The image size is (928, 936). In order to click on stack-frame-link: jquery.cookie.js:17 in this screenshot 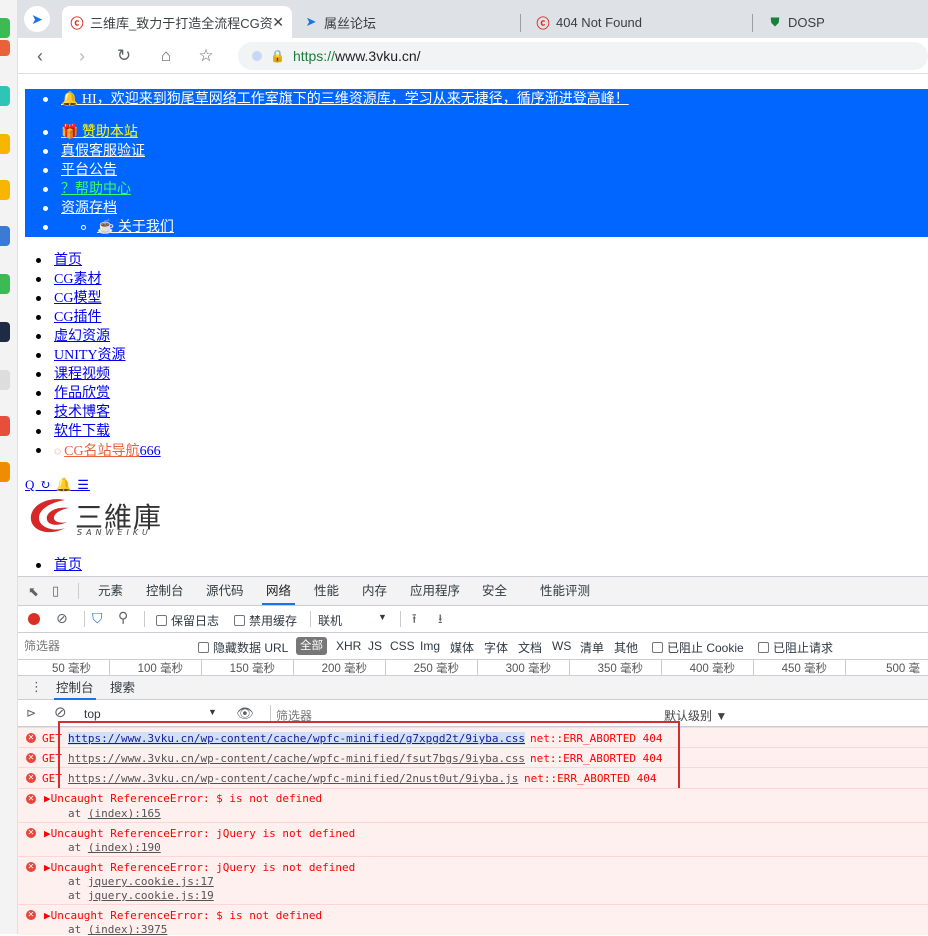, I will do `click(151, 881)`.